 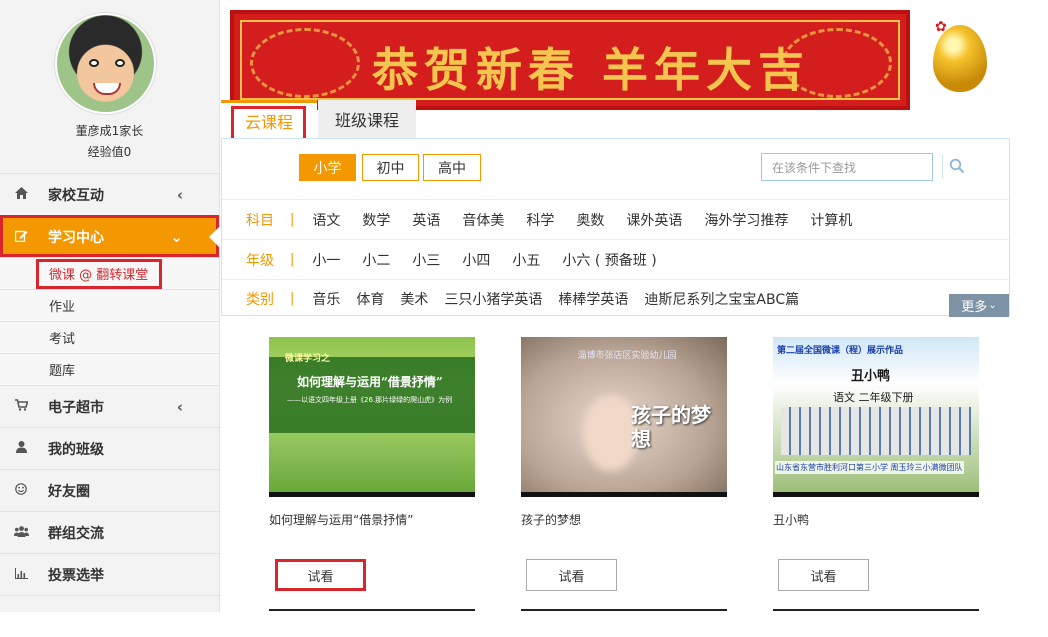 I want to click on subnav-micro-course: 微课 @ 翻转课堂, so click(x=109, y=273).